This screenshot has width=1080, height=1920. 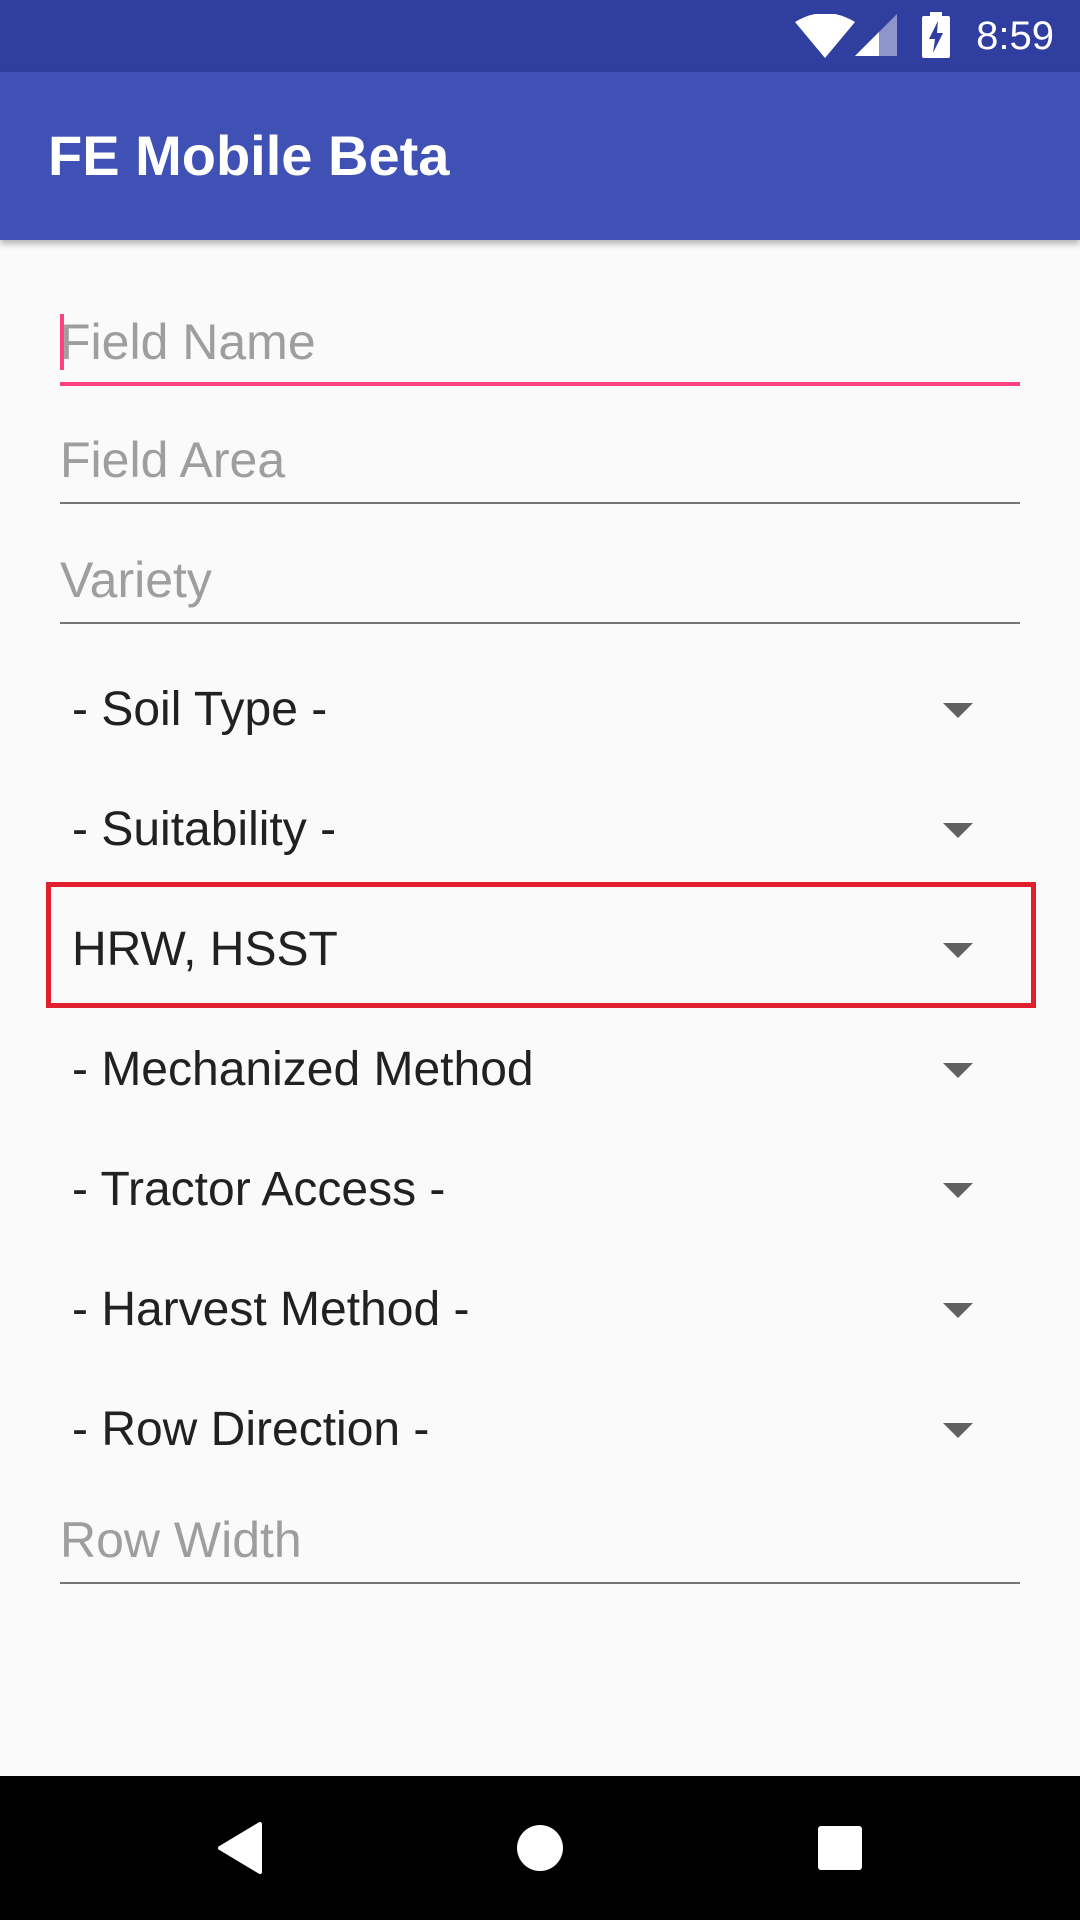 I want to click on field-area-input-container, so click(x=540, y=462).